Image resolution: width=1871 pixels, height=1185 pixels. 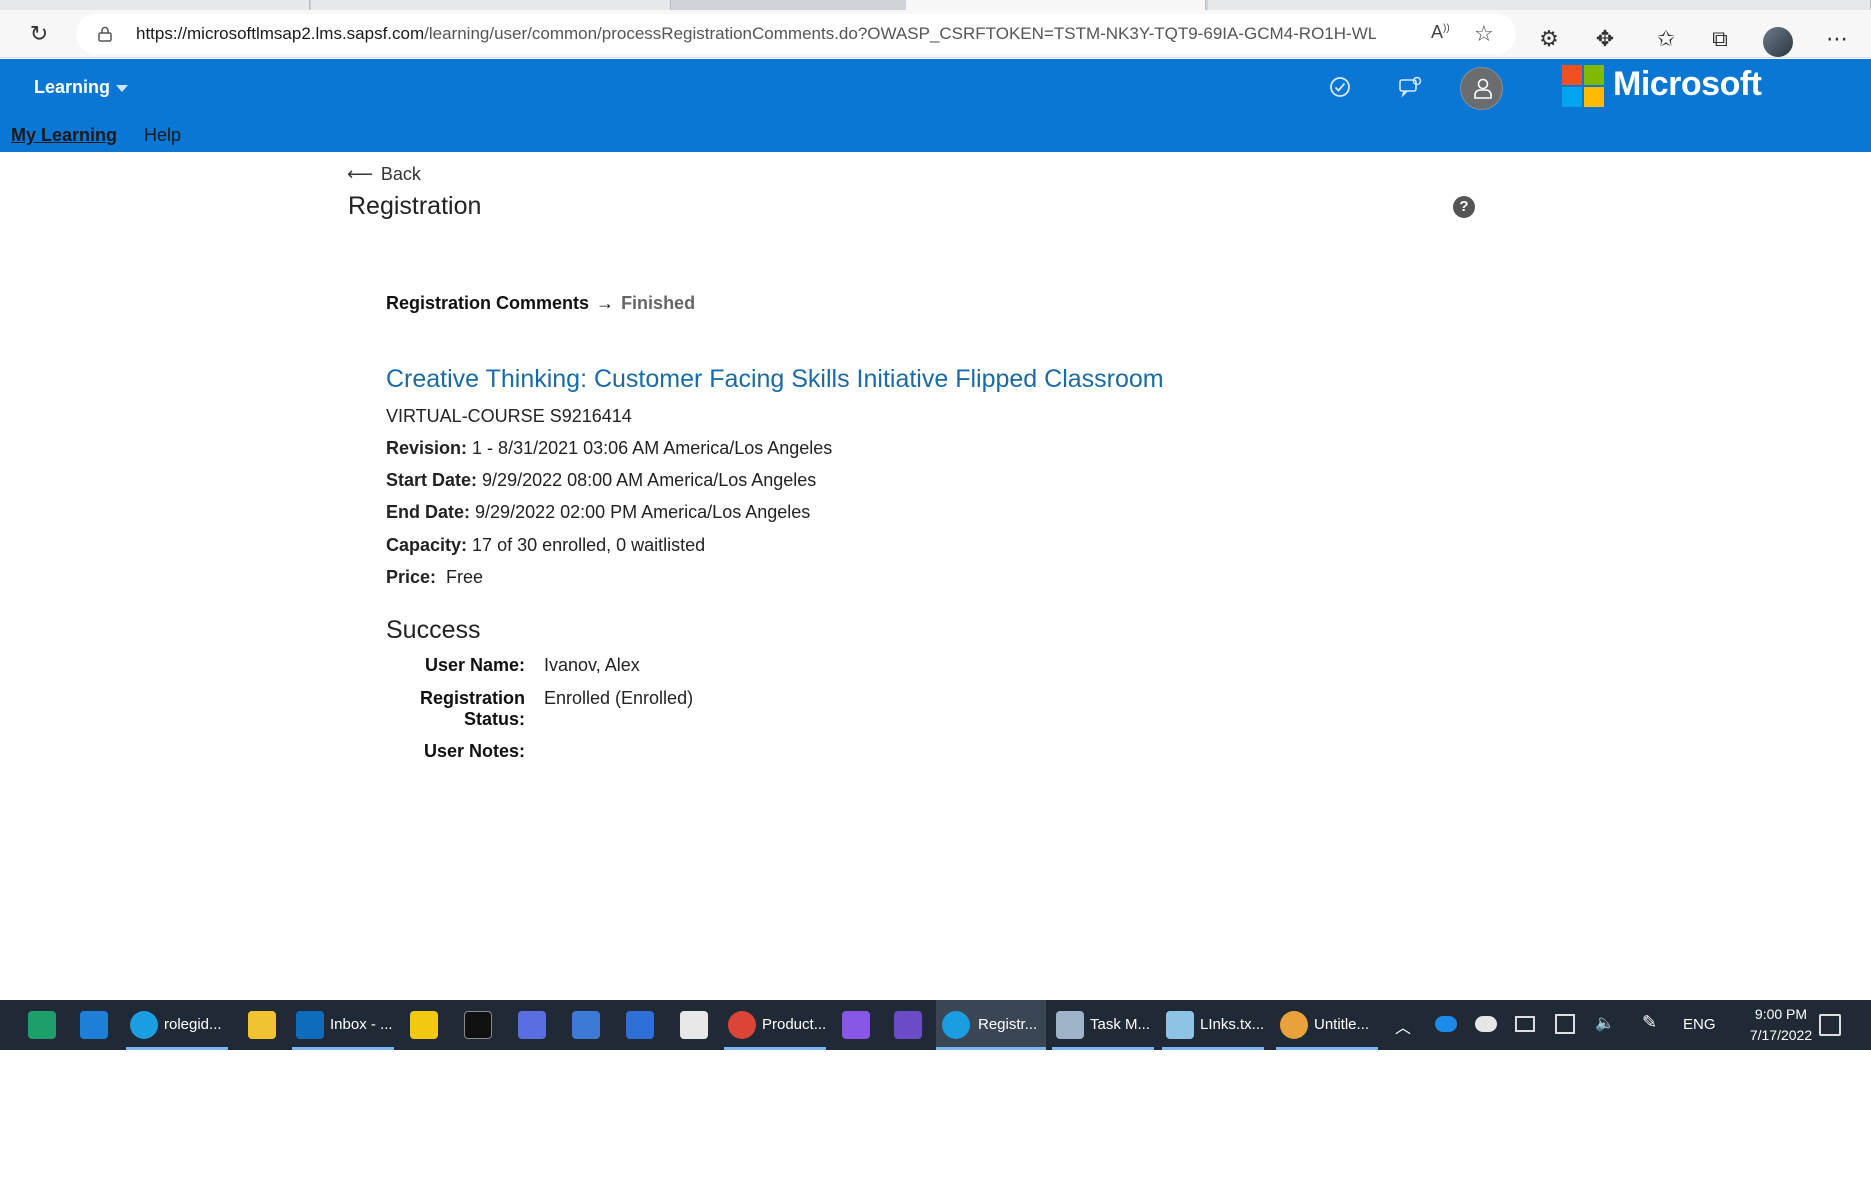 I want to click on chrome-icon, so click(x=742, y=1025).